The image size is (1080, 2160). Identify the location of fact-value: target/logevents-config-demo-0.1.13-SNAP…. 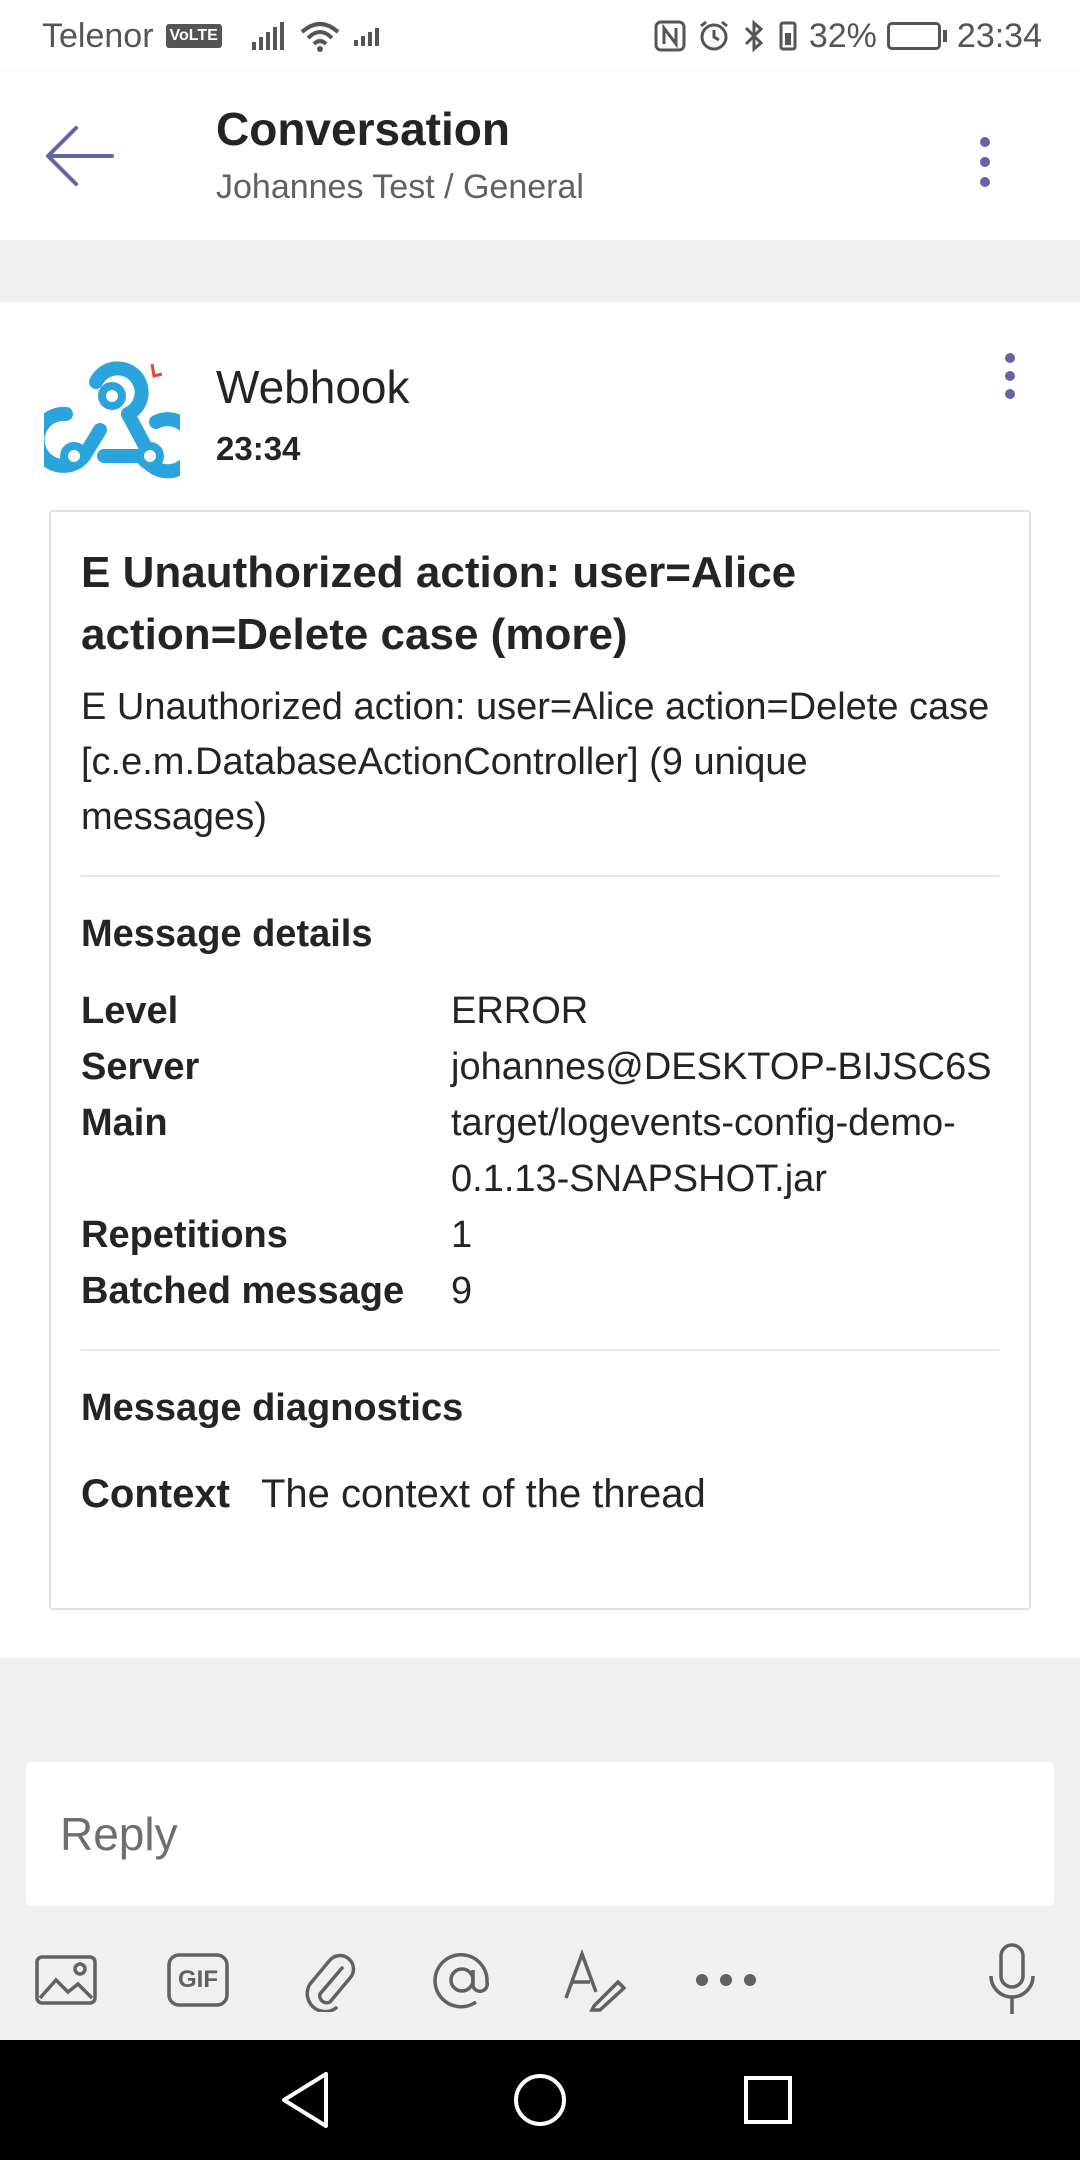
(703, 1151).